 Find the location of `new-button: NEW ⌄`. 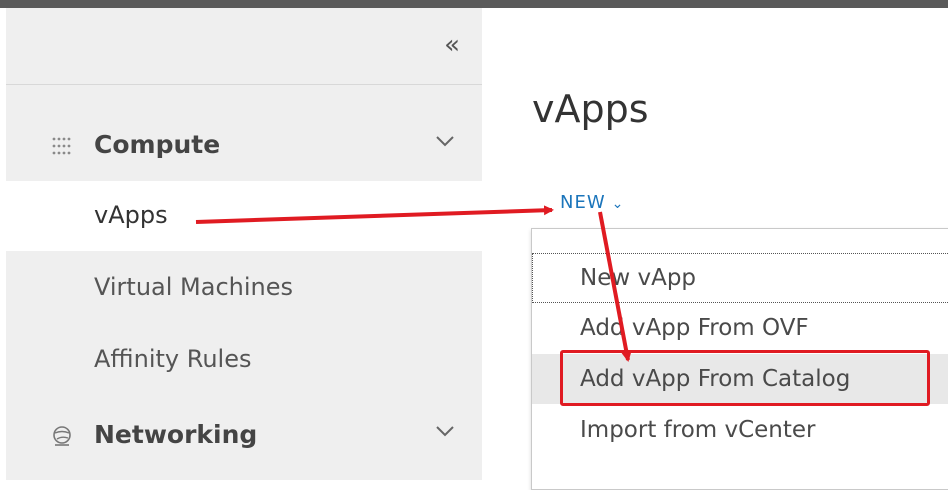

new-button: NEW ⌄ is located at coordinates (592, 202).